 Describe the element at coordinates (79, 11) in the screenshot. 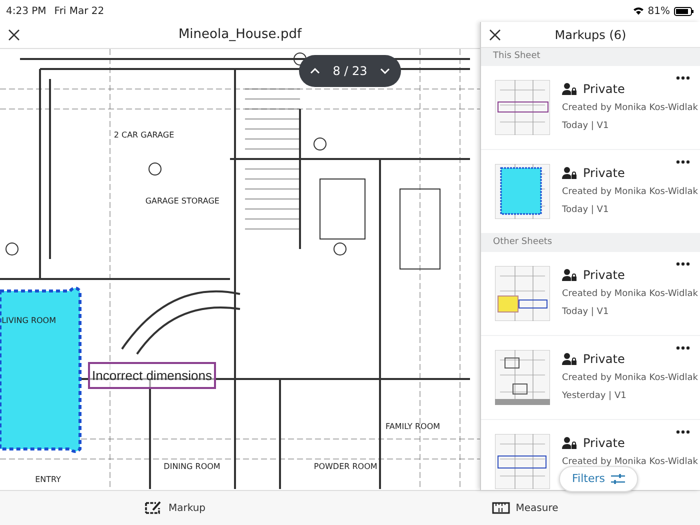

I see `status-date: Fri Mar 22` at that location.